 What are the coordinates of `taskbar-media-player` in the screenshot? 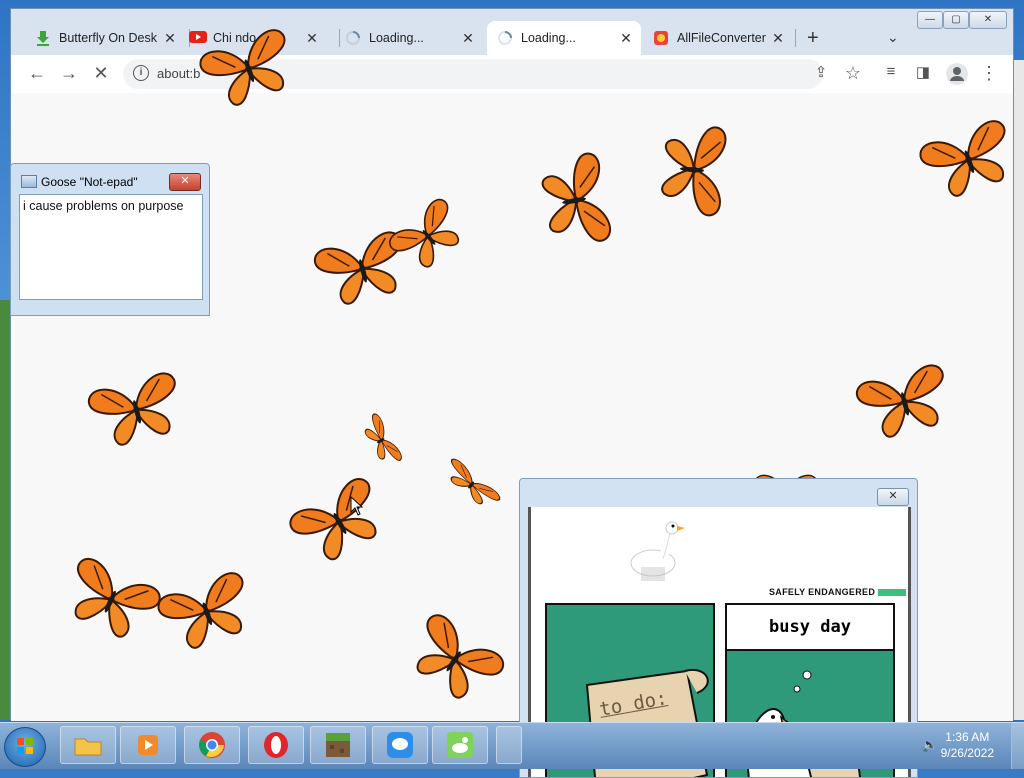 It's located at (148, 745).